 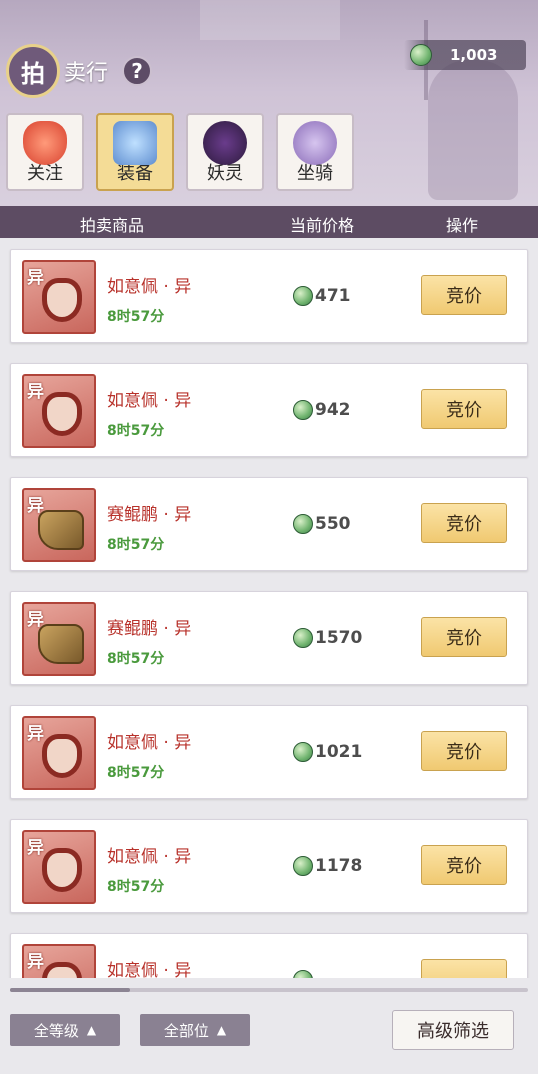 What do you see at coordinates (180, 152) in the screenshot?
I see `category-tabs: 关注 装备 妖灵 坐骑` at bounding box center [180, 152].